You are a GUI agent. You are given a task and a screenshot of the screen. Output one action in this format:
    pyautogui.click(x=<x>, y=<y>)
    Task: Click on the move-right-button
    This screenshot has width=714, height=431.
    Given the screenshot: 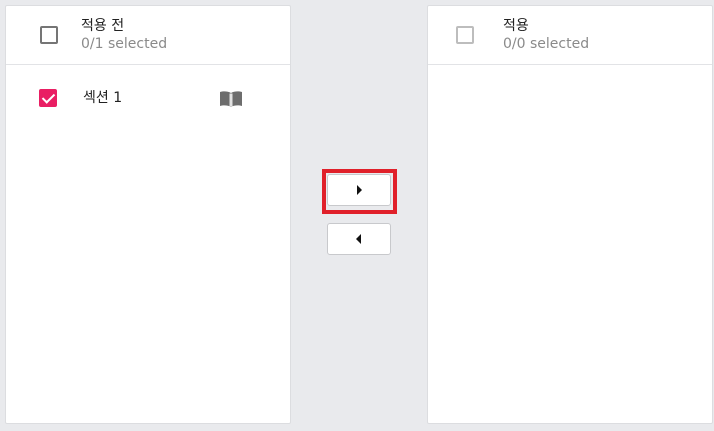 What is the action you would take?
    pyautogui.click(x=359, y=190)
    